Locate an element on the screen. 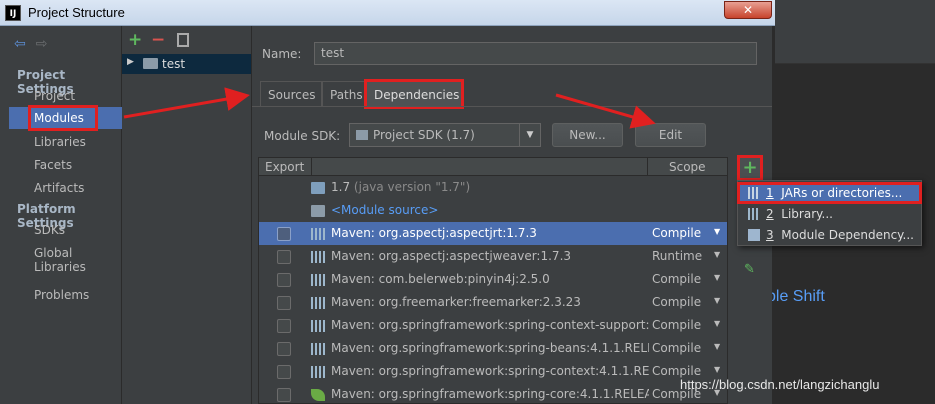 The width and height of the screenshot is (935, 404). module-sdk-select: Project SDK (1.7) ▼ is located at coordinates (445, 135).